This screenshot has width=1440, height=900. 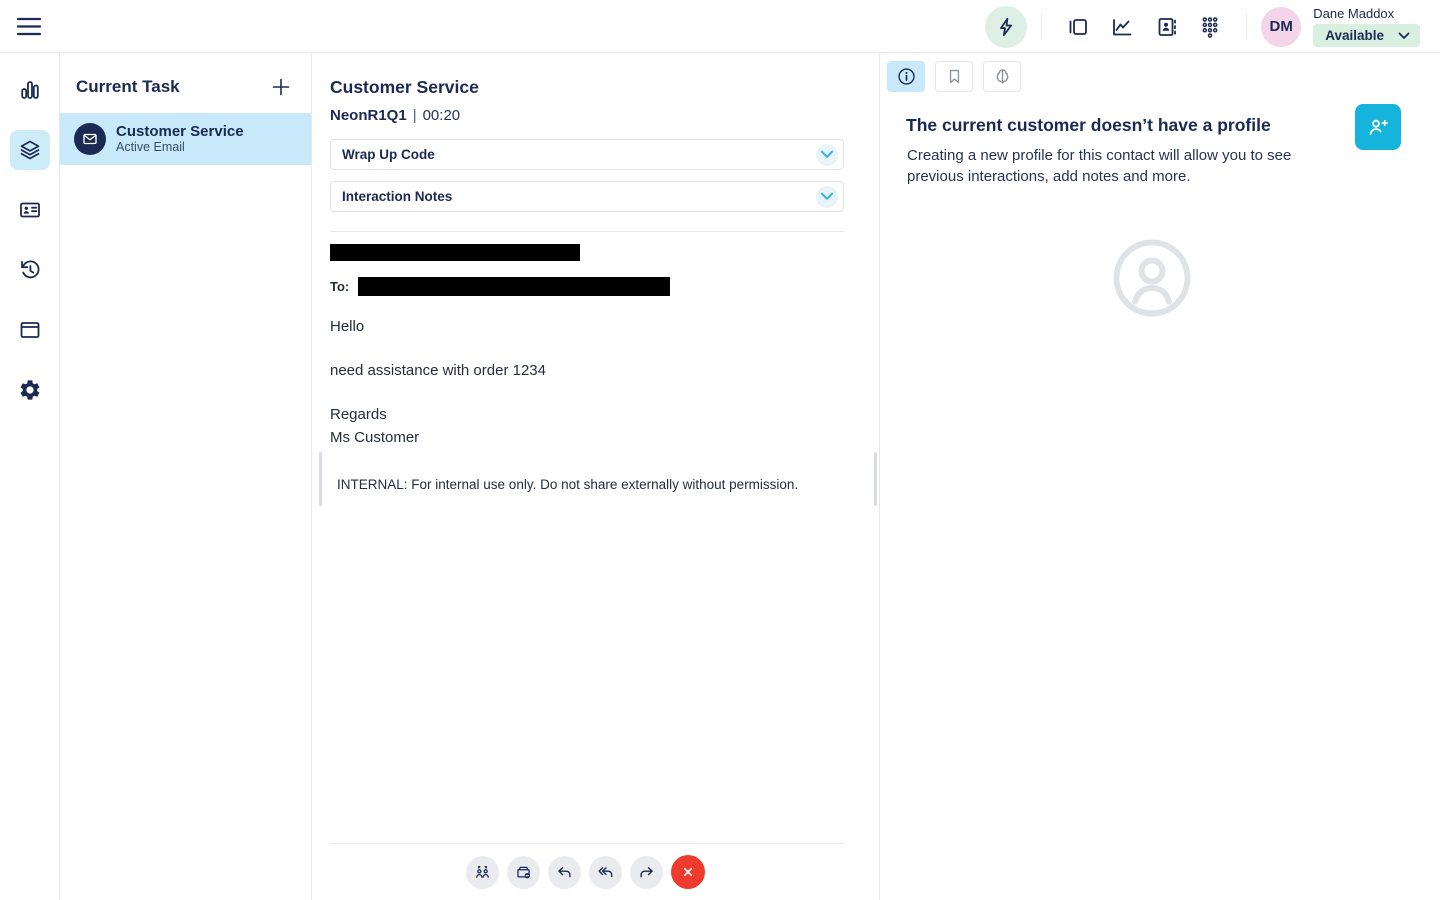 I want to click on nav-interactions-icon, so click(x=29, y=150).